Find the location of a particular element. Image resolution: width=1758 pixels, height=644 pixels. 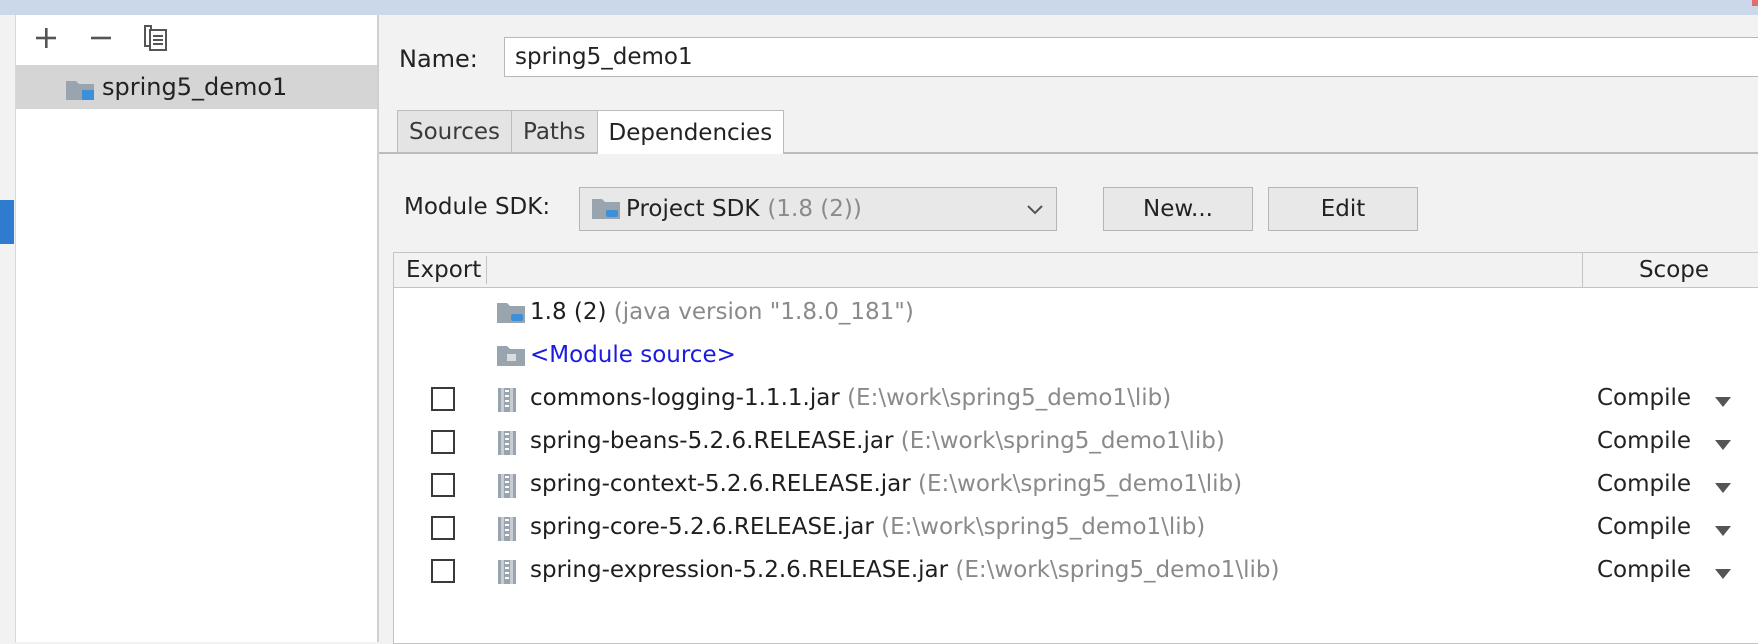

module-source-text: <Module source> is located at coordinates (633, 355).